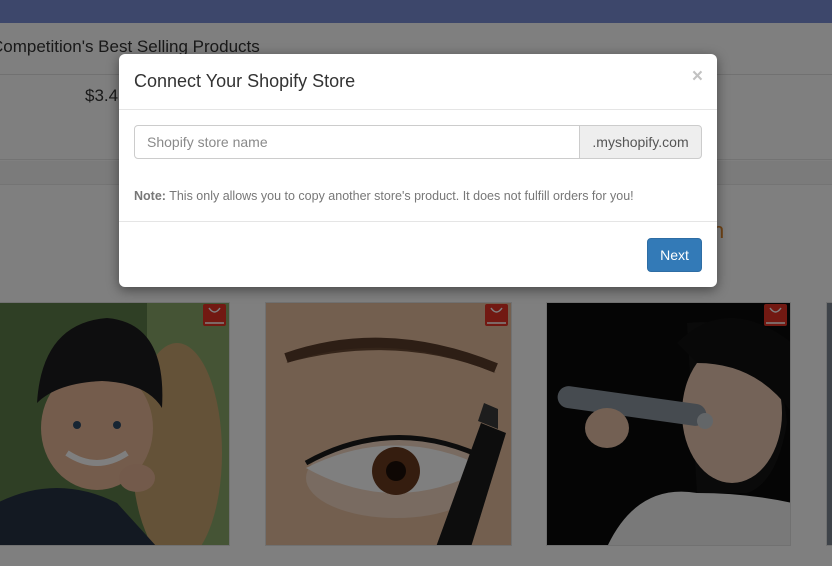 This screenshot has width=832, height=566. I want to click on close-icon: ×, so click(697, 77).